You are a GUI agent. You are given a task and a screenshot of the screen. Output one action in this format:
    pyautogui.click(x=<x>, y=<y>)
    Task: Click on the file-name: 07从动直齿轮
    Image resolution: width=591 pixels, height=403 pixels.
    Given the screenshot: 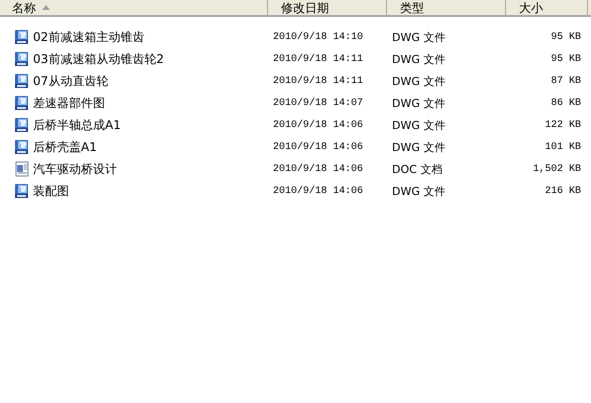 What is the action you would take?
    pyautogui.click(x=70, y=81)
    